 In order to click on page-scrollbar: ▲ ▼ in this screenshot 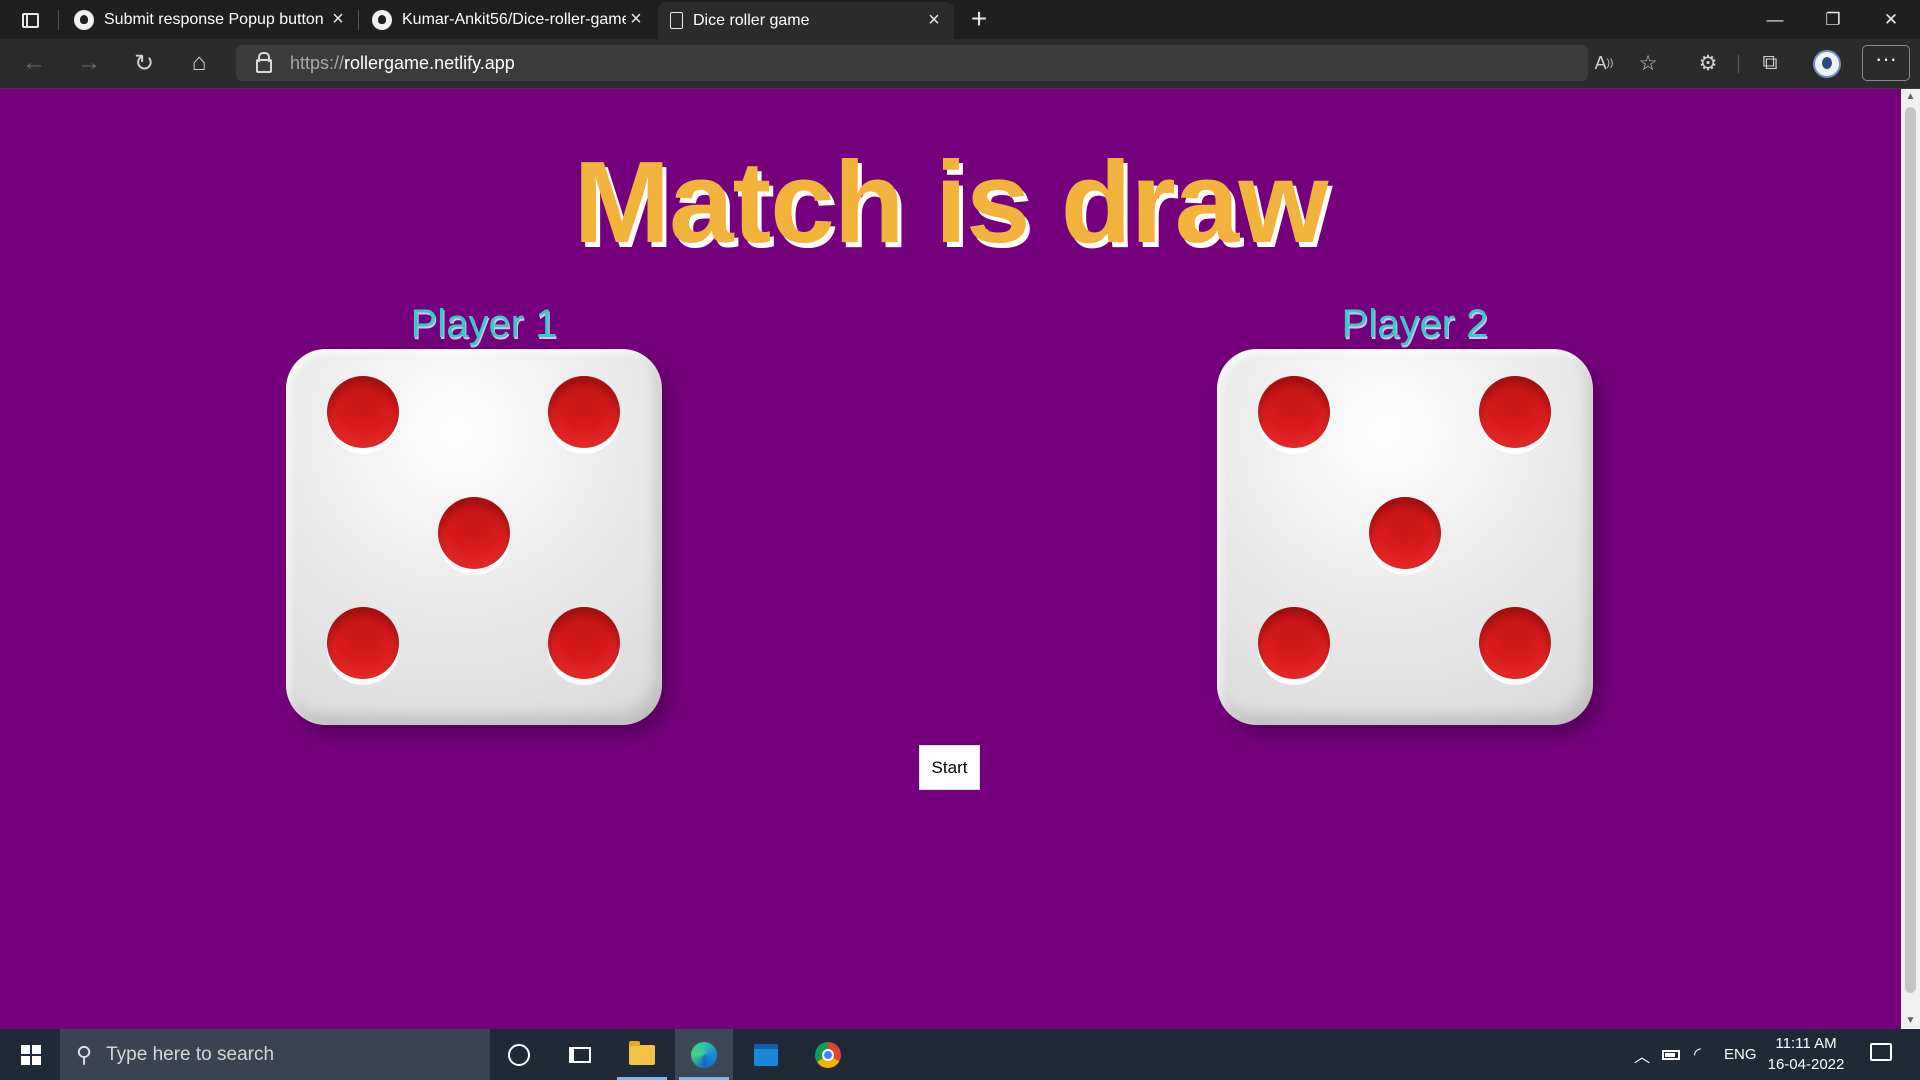, I will do `click(1910, 559)`.